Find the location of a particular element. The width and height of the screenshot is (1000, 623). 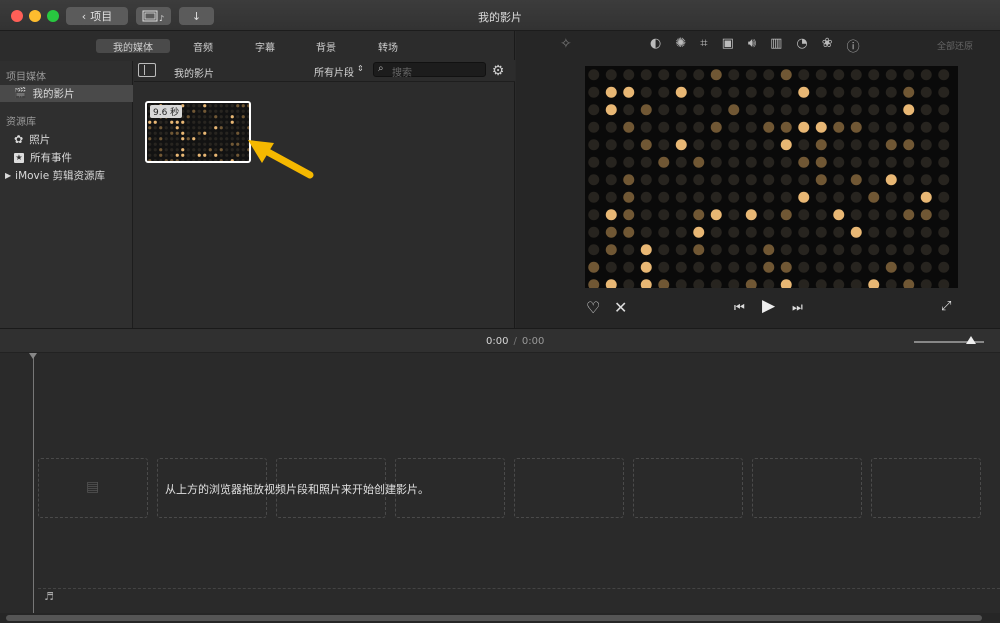

current-time: 0:00 is located at coordinates (497, 341).